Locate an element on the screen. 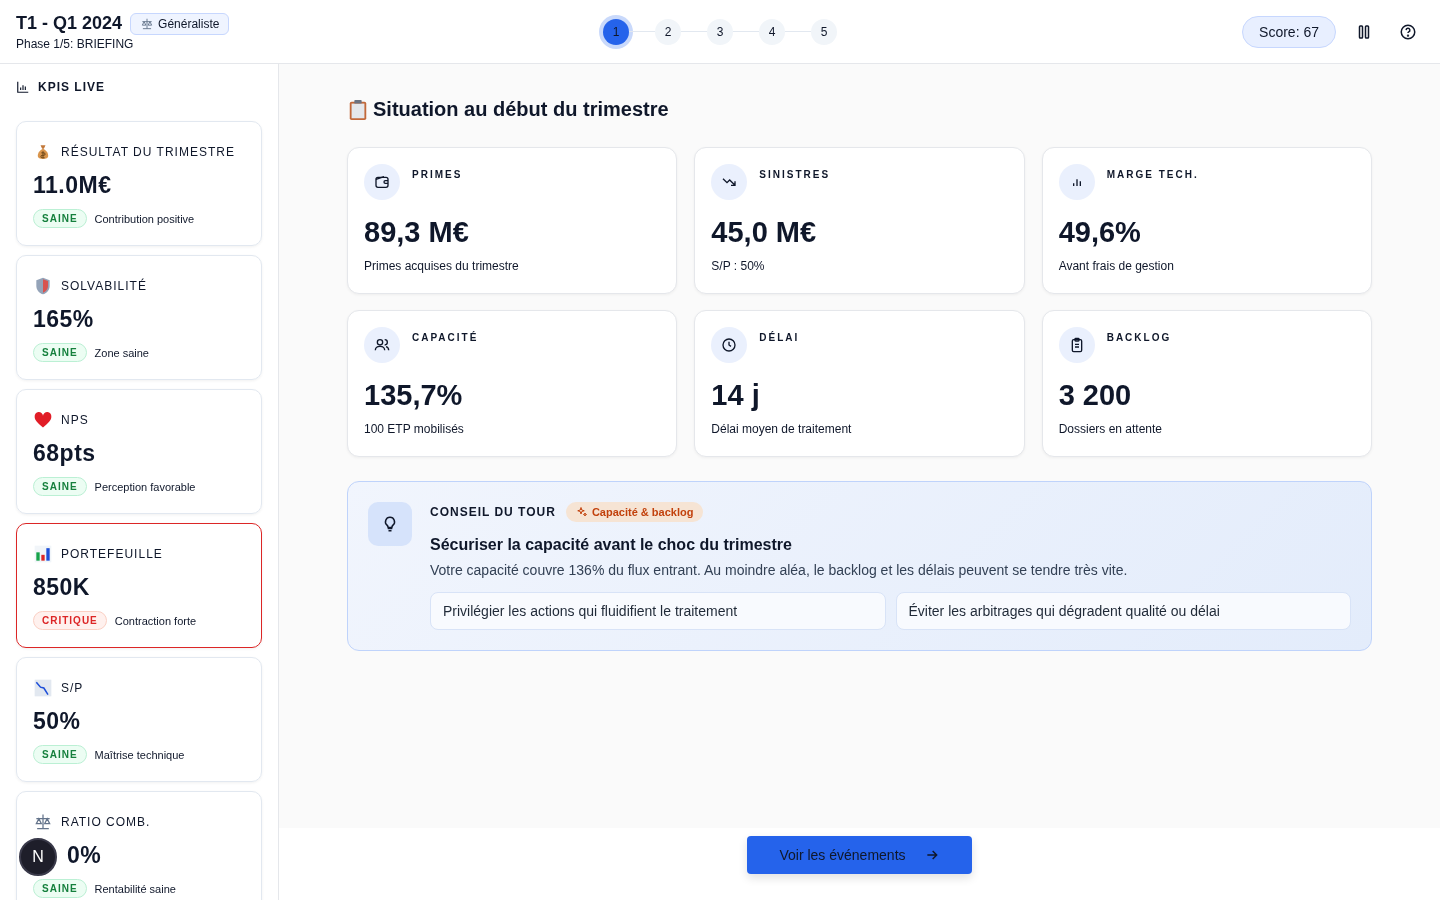 This screenshot has width=1440, height=900. kpi-value: 850K is located at coordinates (61, 587).